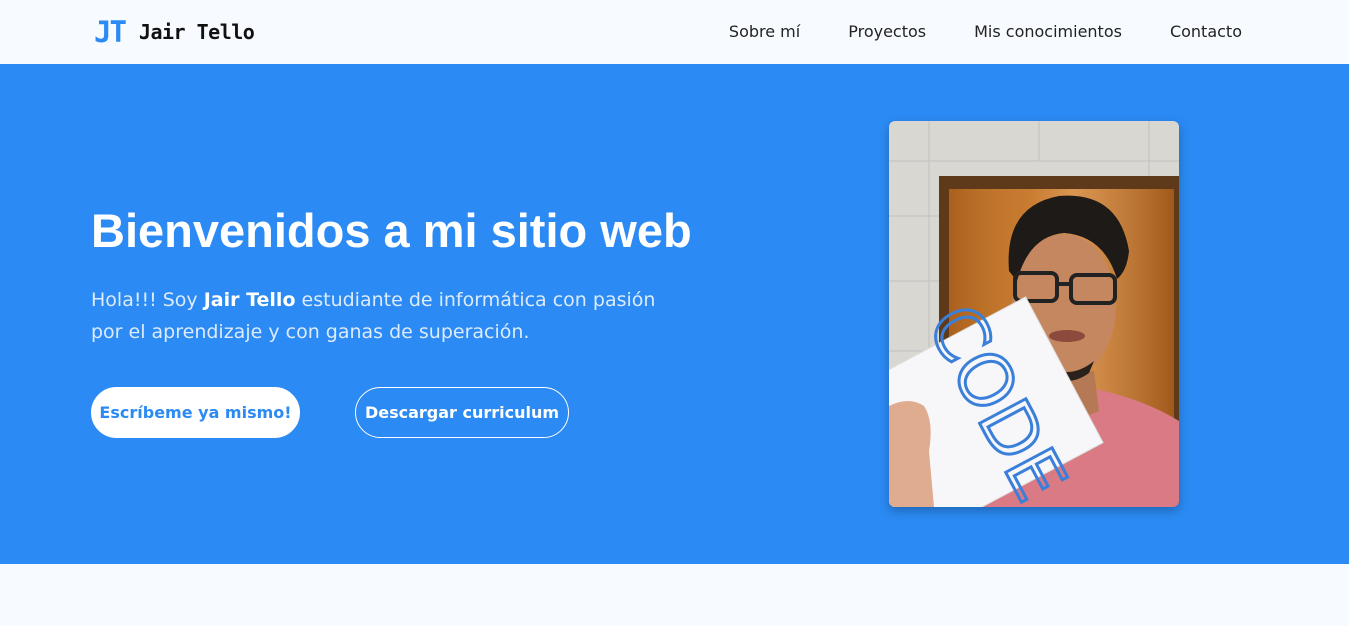 The image size is (1349, 626). I want to click on hero-intro-prefix: Hola!!! Soy, so click(147, 300).